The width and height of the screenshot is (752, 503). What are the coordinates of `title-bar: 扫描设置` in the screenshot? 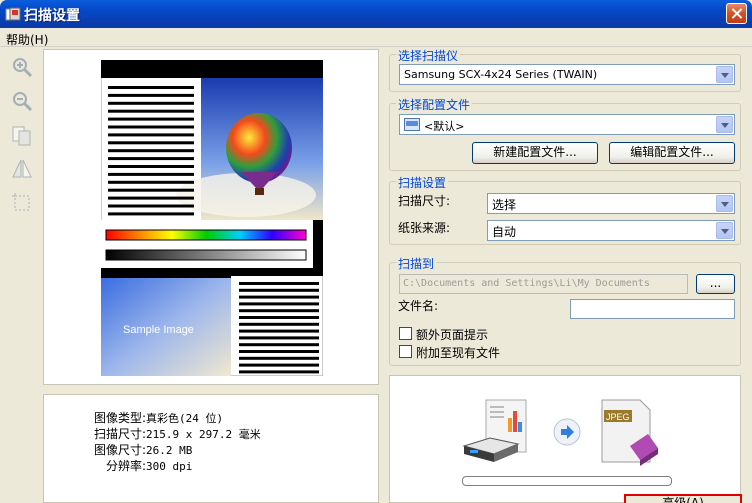 It's located at (376, 14).